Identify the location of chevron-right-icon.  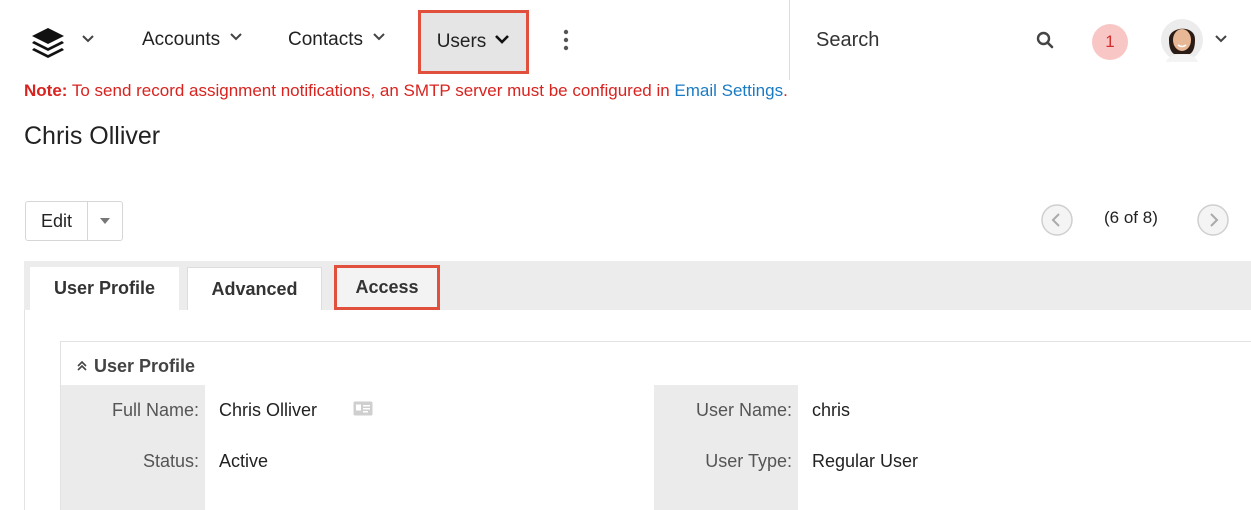
(1213, 222).